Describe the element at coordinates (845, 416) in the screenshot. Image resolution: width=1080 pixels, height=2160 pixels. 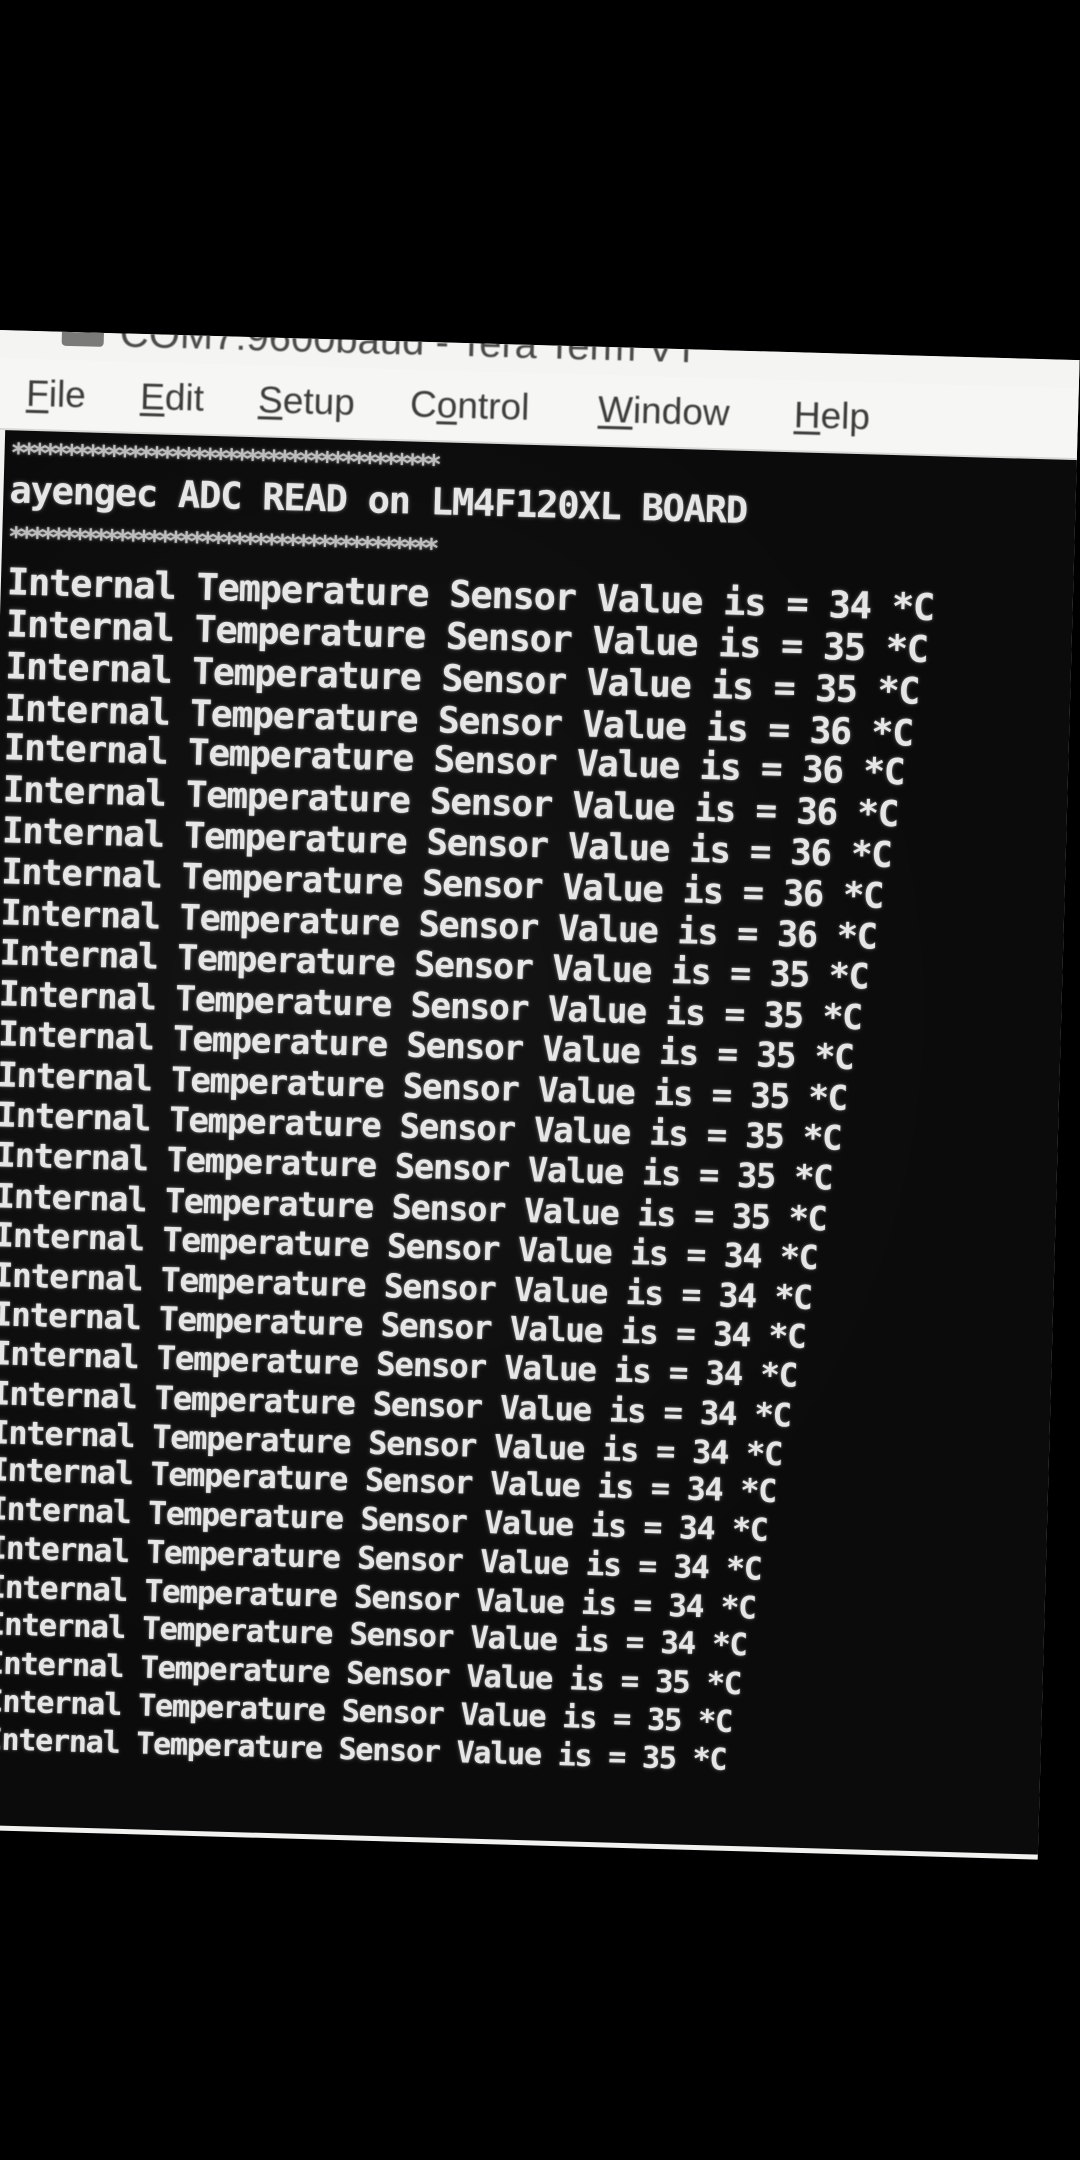
I see `menu-help-rest: elp` at that location.